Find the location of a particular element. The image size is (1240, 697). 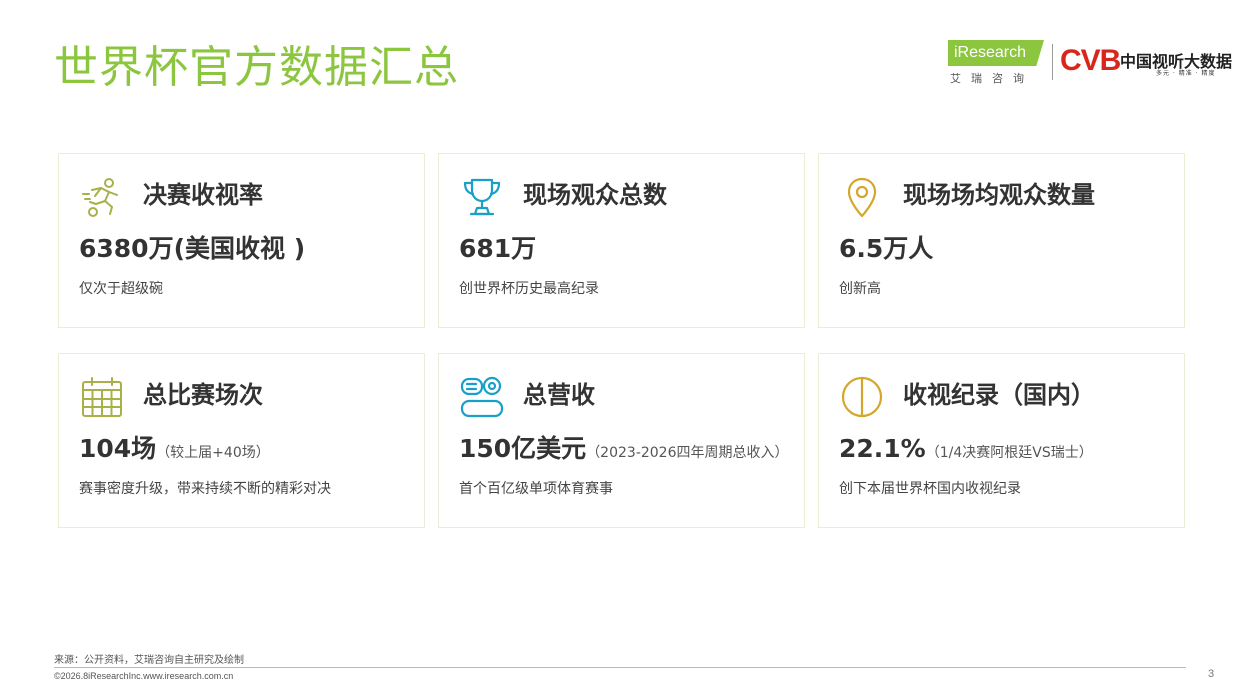

card-value: 6380万(美国收视 ) is located at coordinates (192, 248).